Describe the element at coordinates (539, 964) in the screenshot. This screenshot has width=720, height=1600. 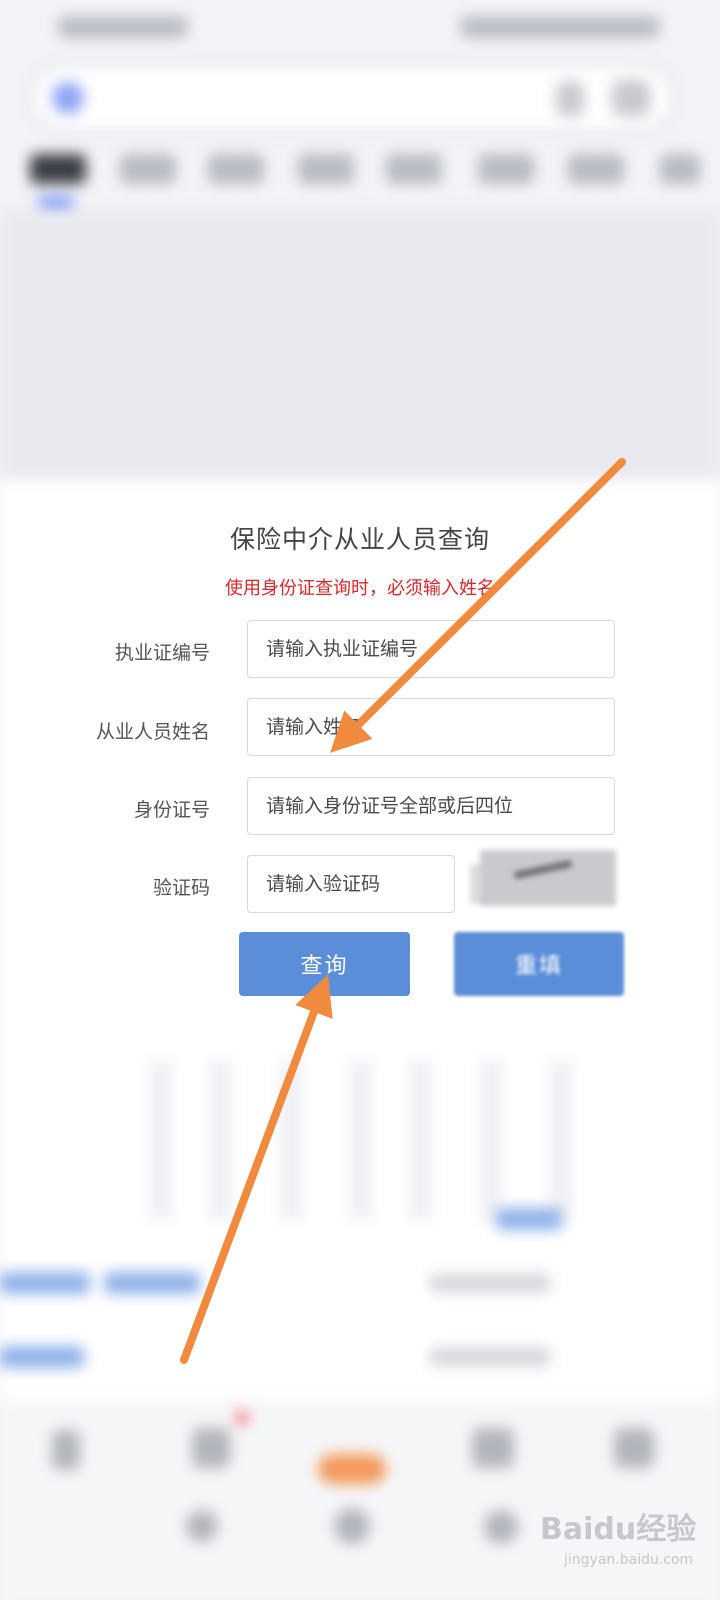
I see `reset-button: 重填` at that location.